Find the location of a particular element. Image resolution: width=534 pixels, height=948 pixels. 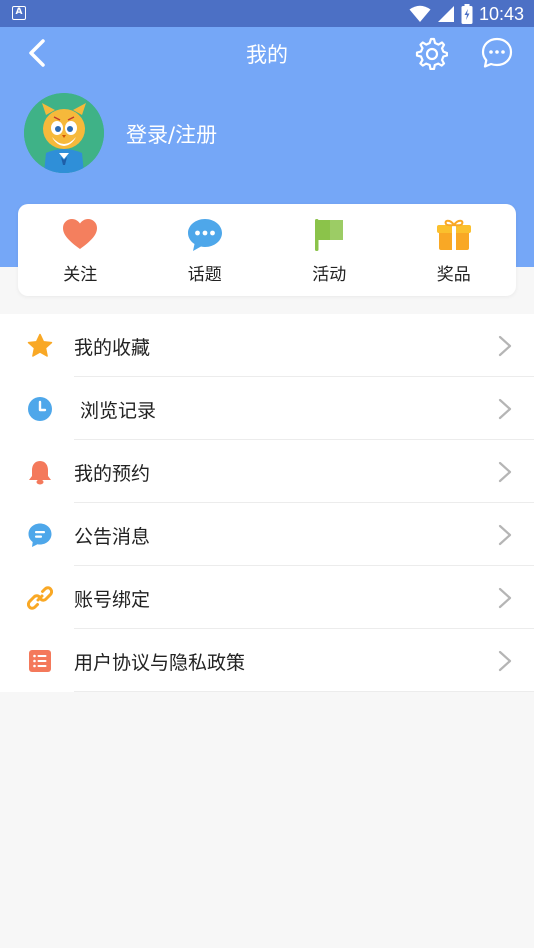

quick-action-label: 话题 is located at coordinates (204, 275).